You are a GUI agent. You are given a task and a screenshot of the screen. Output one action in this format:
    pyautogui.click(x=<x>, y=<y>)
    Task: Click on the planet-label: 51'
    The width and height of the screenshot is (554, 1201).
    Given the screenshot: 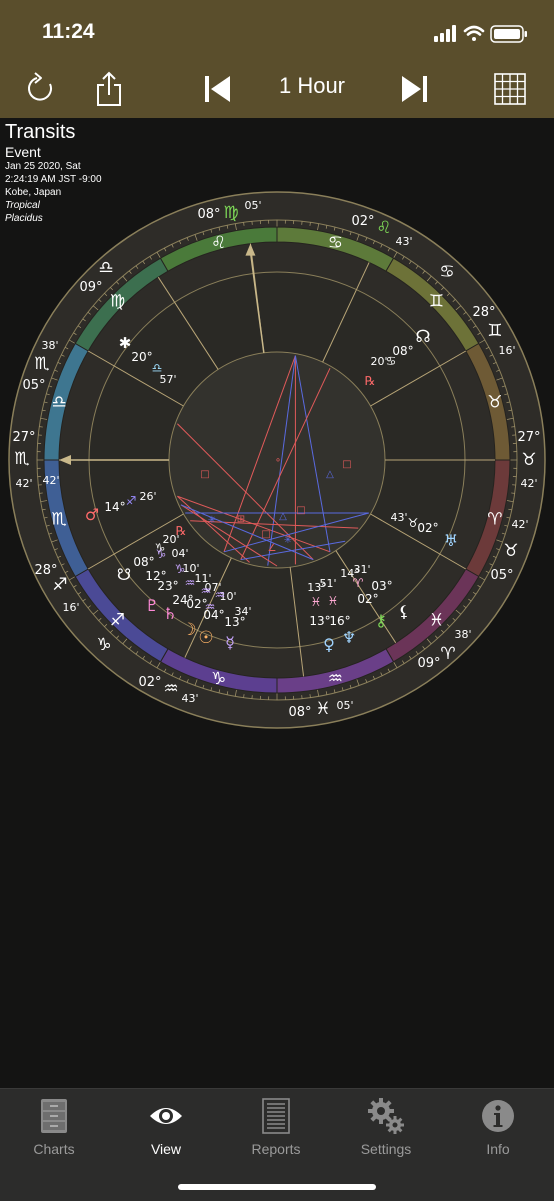 What is the action you would take?
    pyautogui.click(x=327, y=583)
    